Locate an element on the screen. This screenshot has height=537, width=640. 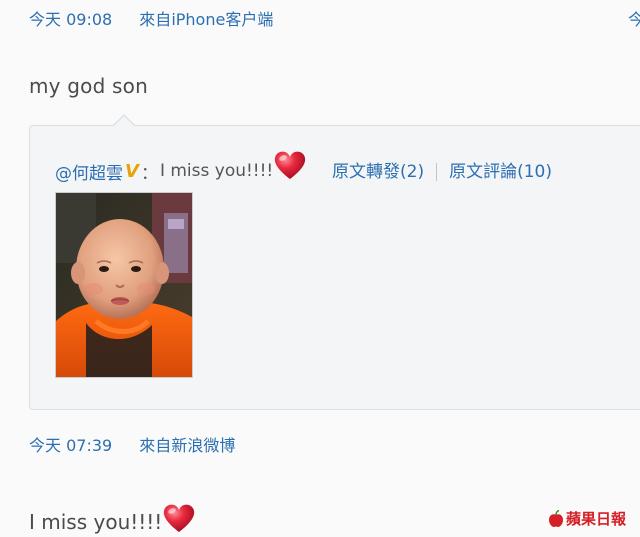
cut-off-text: 今 is located at coordinates (634, 19).